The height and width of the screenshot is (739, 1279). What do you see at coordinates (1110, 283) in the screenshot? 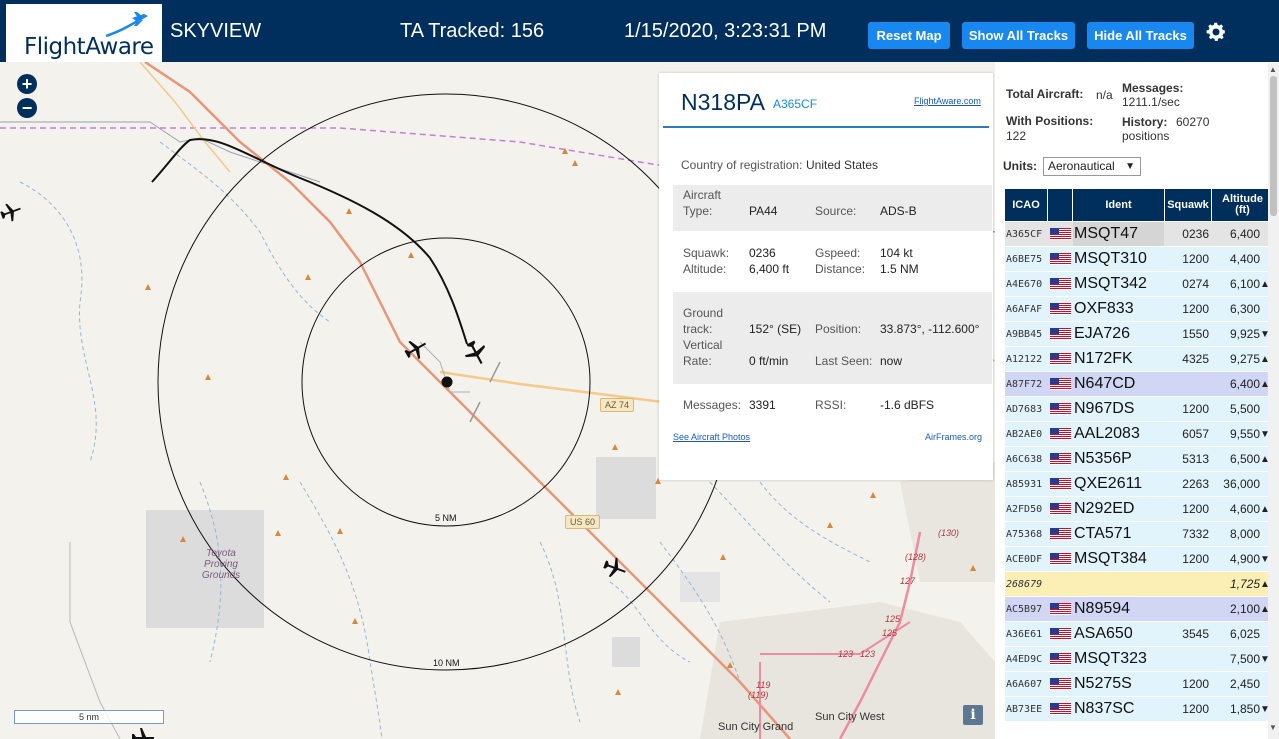
I see `cell-ident: MSQT342` at bounding box center [1110, 283].